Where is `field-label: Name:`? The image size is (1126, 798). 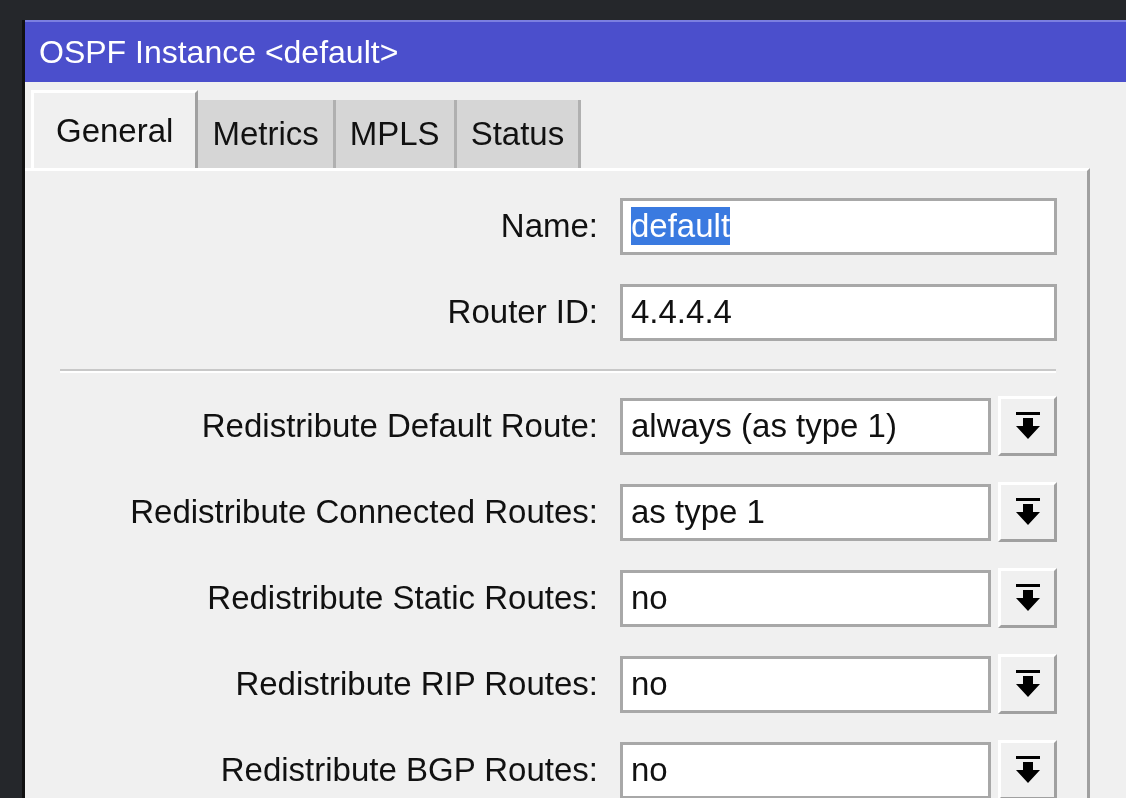 field-label: Name: is located at coordinates (548, 226).